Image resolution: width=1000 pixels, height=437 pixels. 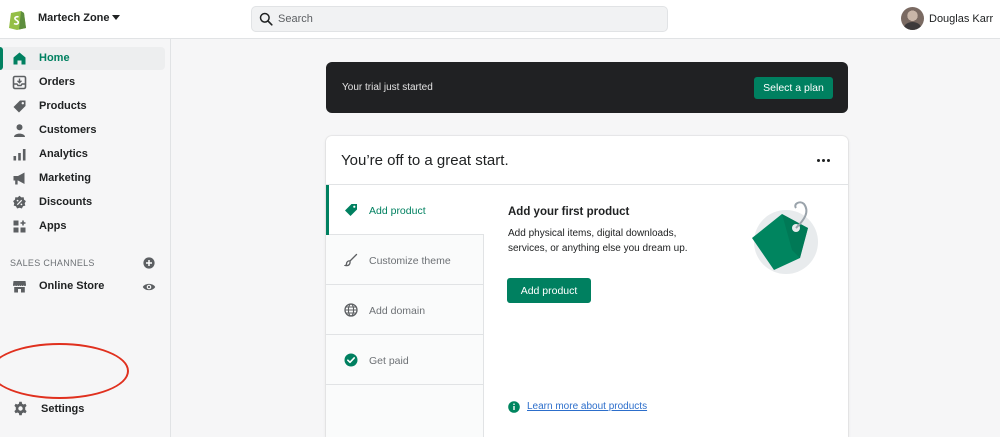 What do you see at coordinates (587, 406) in the screenshot?
I see `learn-more-link: Learn more about products` at bounding box center [587, 406].